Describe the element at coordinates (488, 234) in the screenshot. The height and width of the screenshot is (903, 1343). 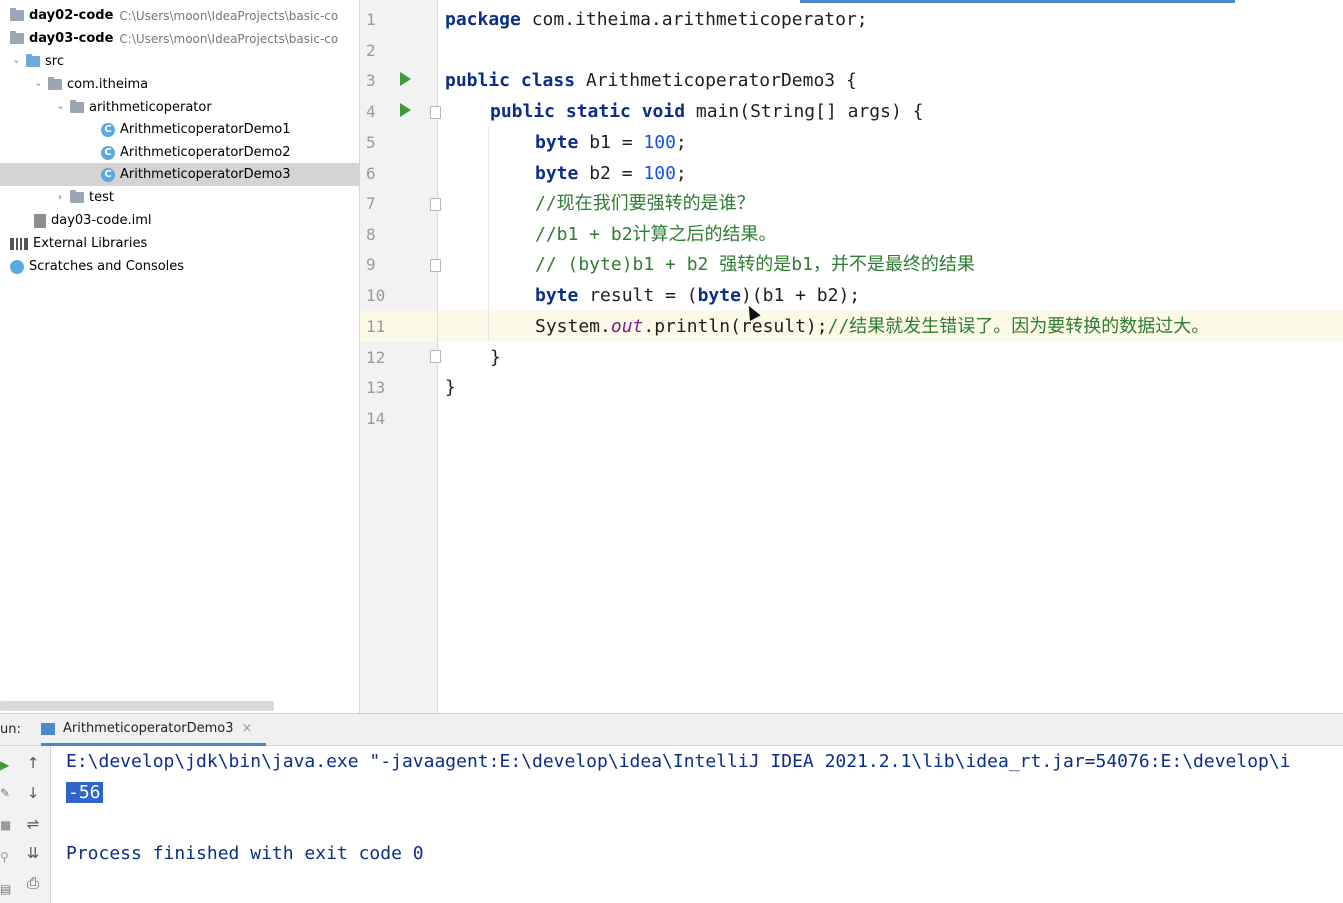
I see `indent-guide` at that location.